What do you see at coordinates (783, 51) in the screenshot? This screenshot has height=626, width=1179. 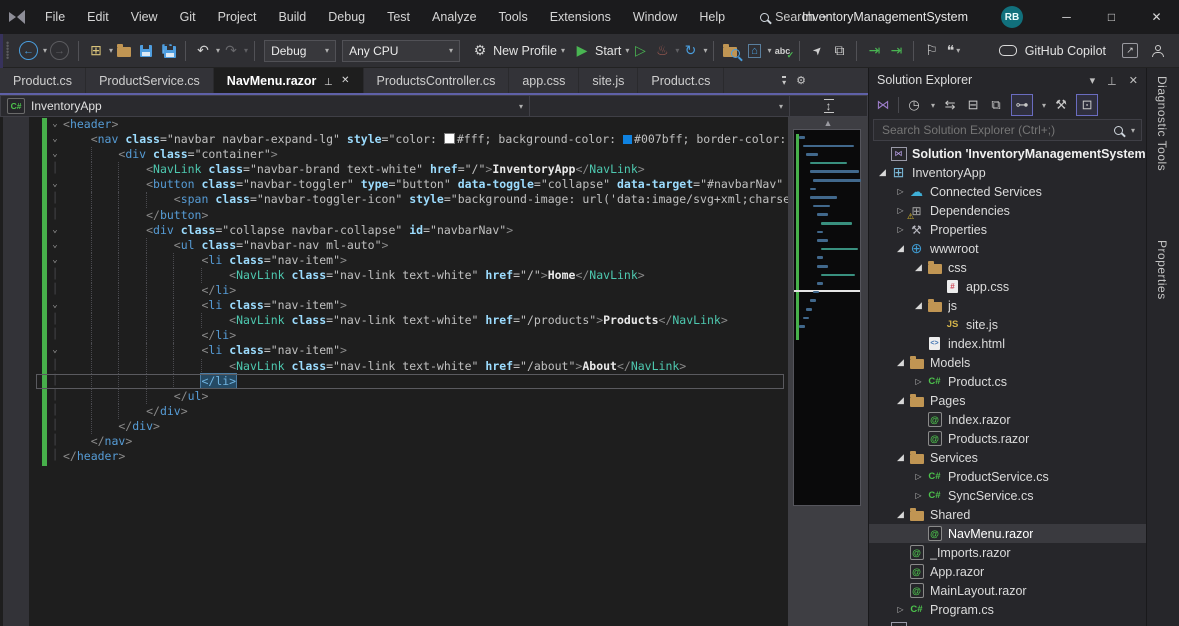 I see `spell-checker-button: abc ✓` at bounding box center [783, 51].